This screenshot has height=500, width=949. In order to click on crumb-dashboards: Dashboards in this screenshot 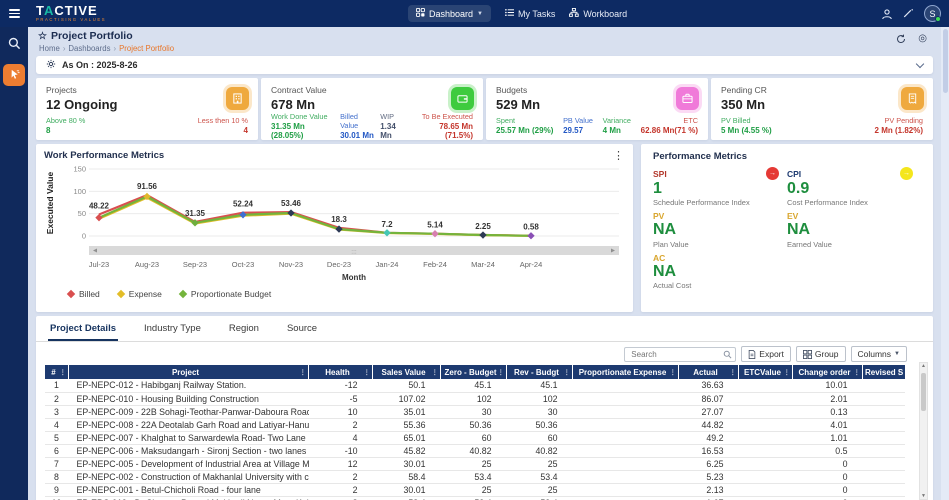, I will do `click(89, 48)`.